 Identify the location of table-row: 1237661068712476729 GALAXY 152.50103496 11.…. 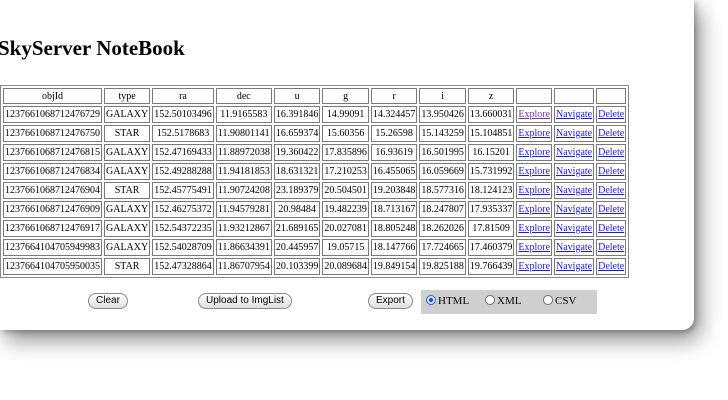
(315, 114).